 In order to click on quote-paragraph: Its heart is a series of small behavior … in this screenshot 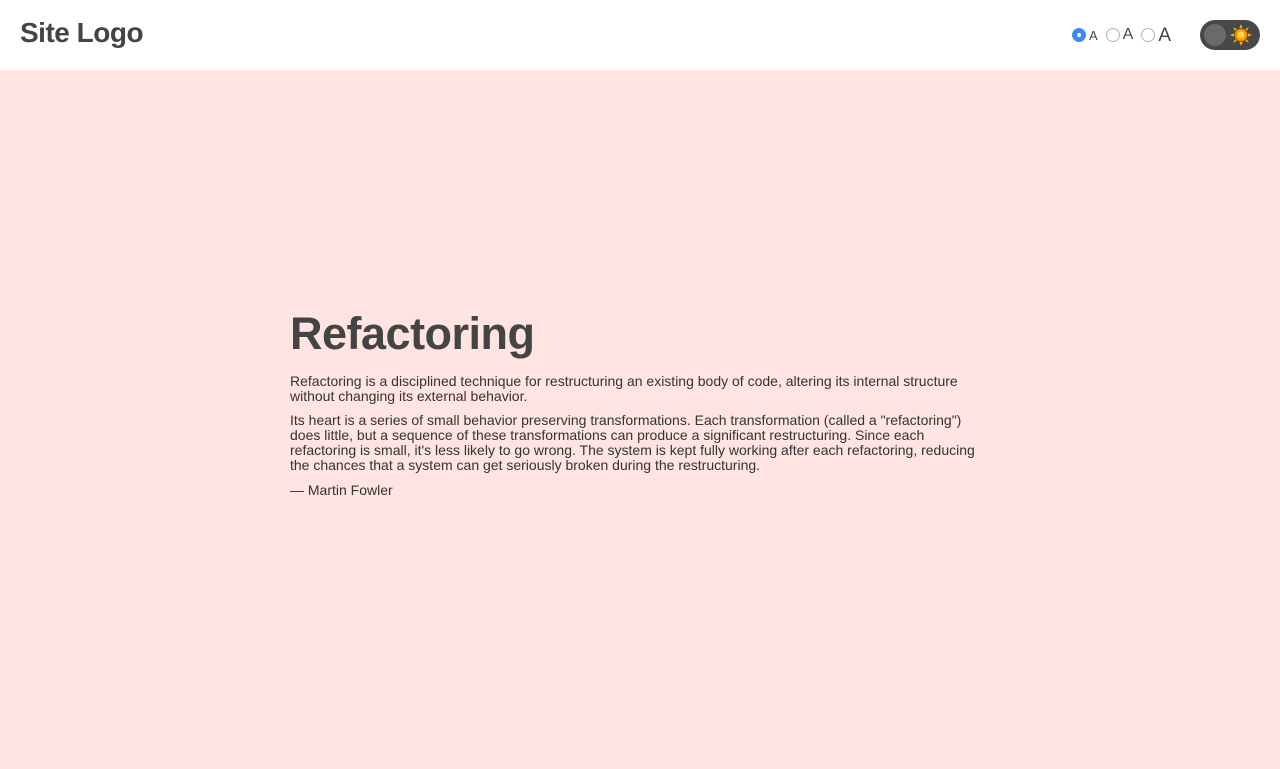, I will do `click(632, 442)`.